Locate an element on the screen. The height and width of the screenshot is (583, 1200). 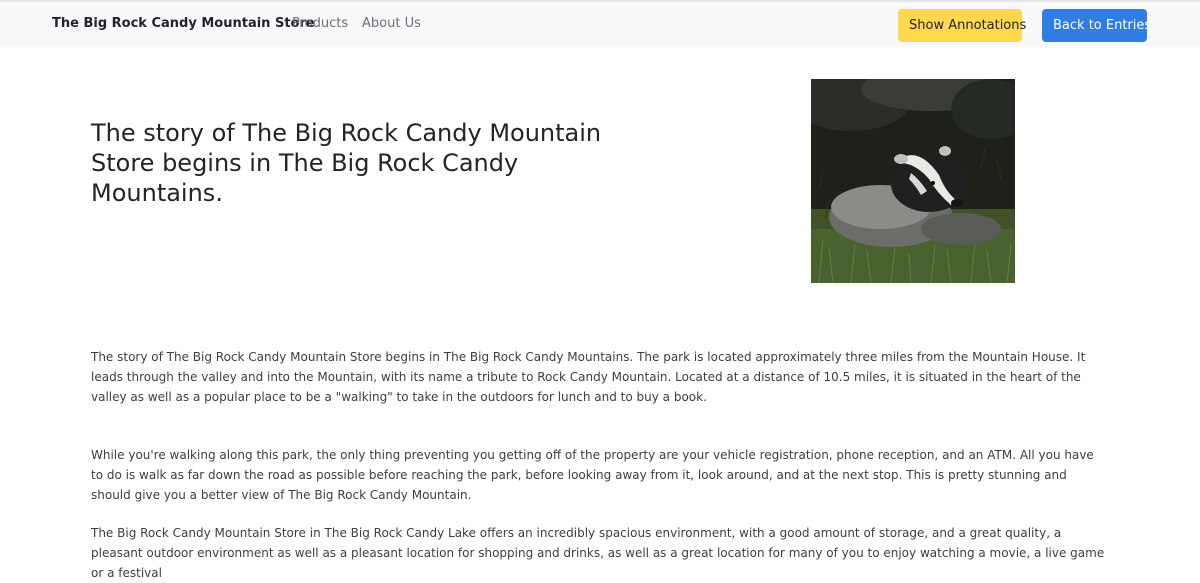
show-annotations-button: Show Annotations is located at coordinates (962, 25).